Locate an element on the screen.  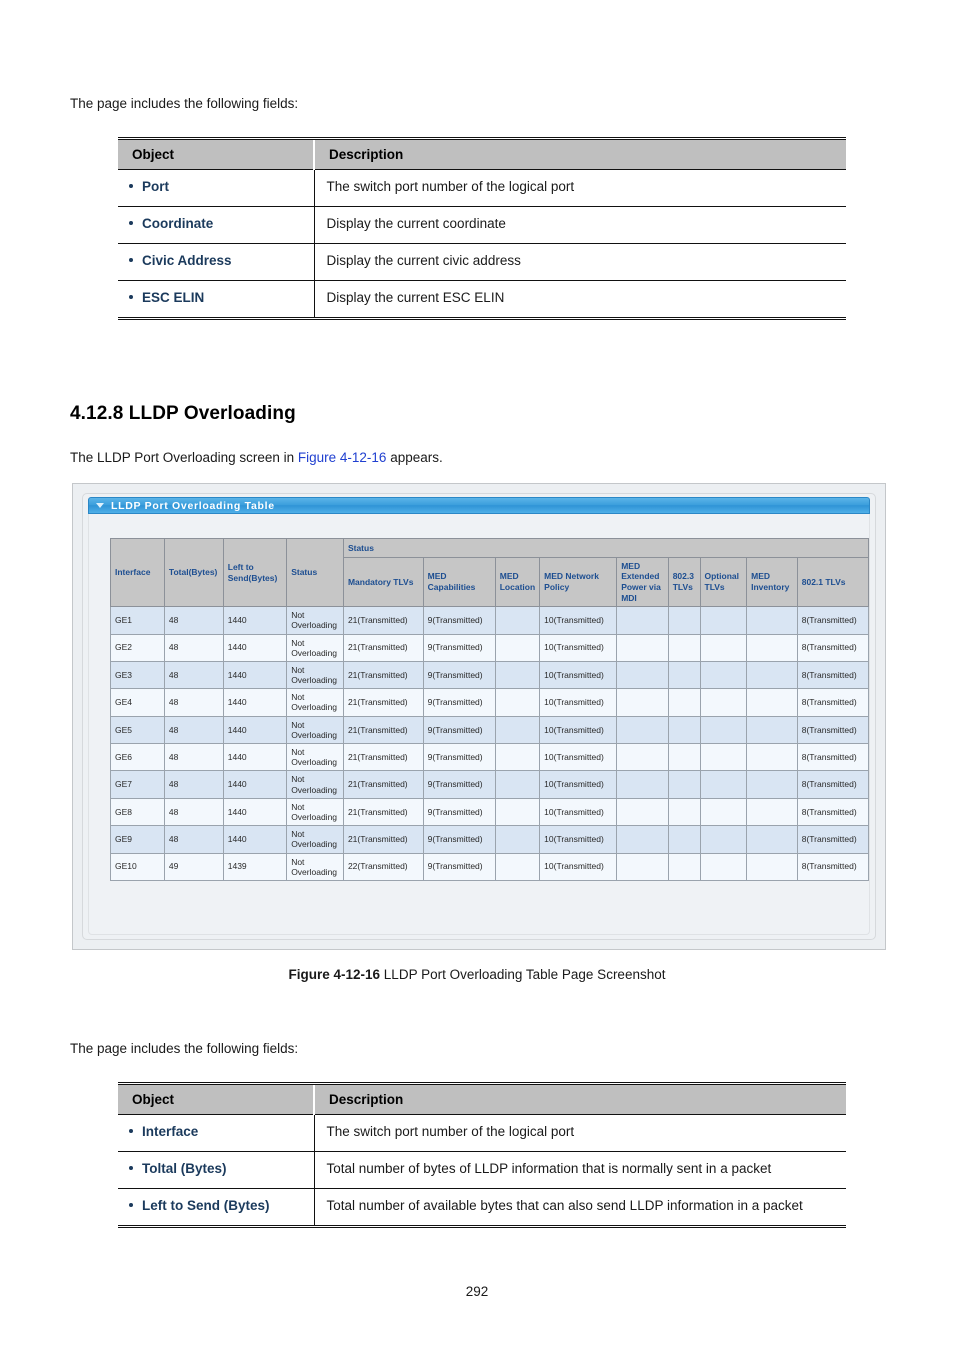
column-header-optional-tlvs: Optional TLVs is located at coordinates (723, 582).